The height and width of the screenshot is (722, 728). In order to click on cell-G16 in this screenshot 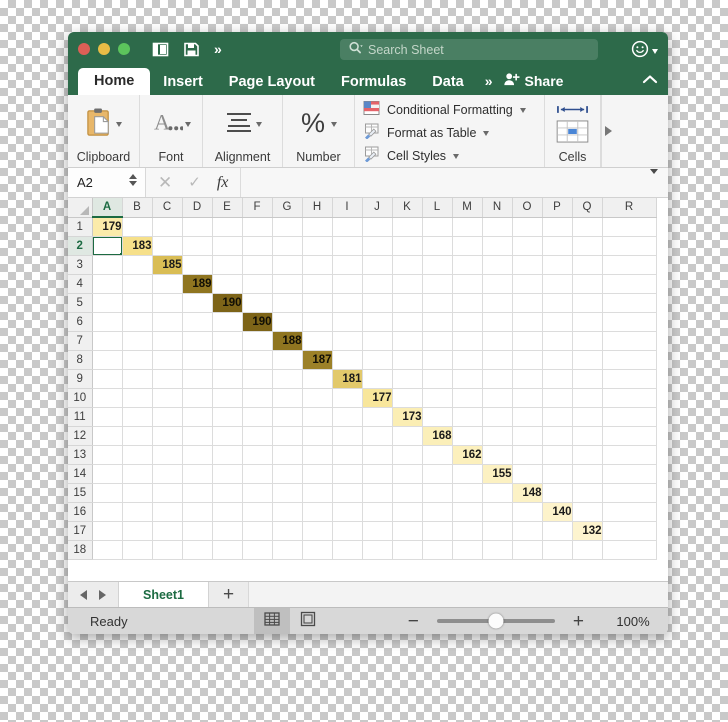, I will do `click(287, 512)`.